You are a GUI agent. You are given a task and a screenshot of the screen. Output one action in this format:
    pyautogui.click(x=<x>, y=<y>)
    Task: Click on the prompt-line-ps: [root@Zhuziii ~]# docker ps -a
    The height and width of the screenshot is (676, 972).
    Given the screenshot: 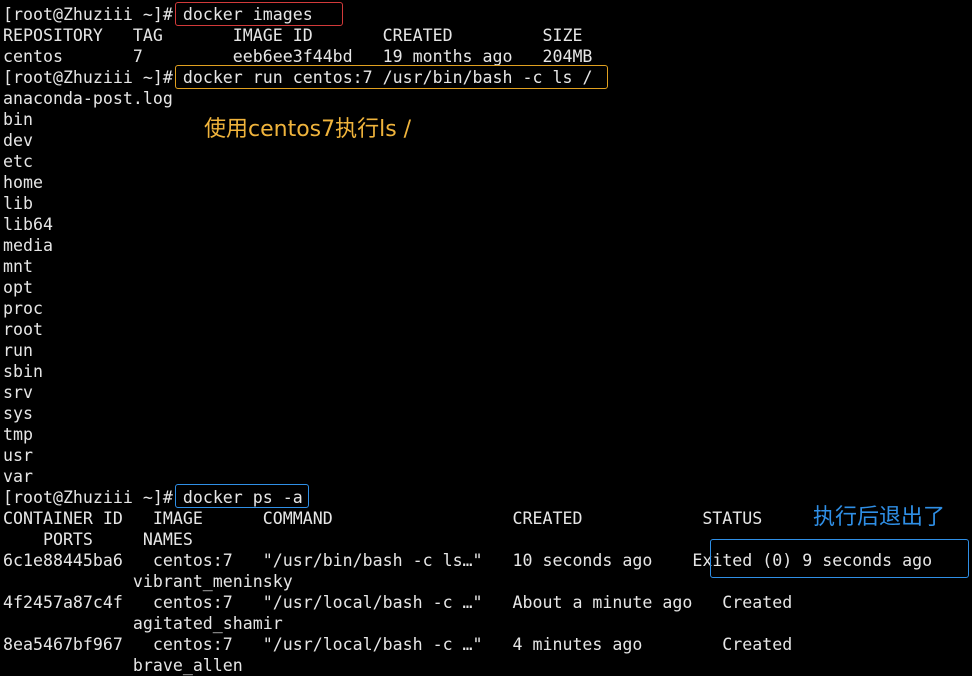 What is the action you would take?
    pyautogui.click(x=153, y=497)
    